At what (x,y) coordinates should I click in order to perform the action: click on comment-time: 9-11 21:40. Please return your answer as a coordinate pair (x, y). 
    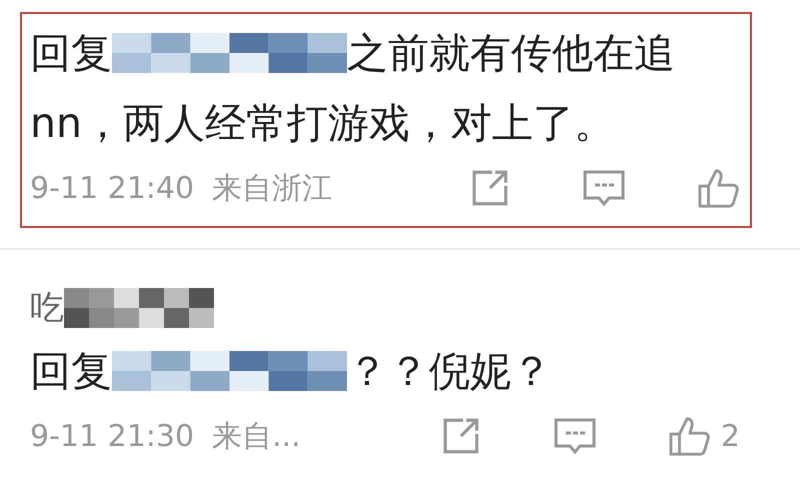
    Looking at the image, I should click on (112, 188).